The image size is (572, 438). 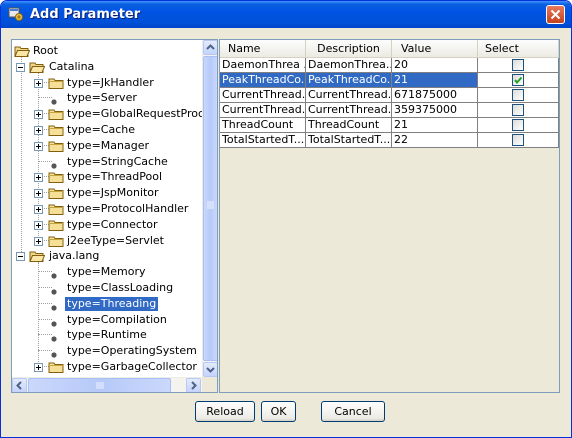 What do you see at coordinates (107, 130) in the screenshot?
I see `tree-node: type=Cache` at bounding box center [107, 130].